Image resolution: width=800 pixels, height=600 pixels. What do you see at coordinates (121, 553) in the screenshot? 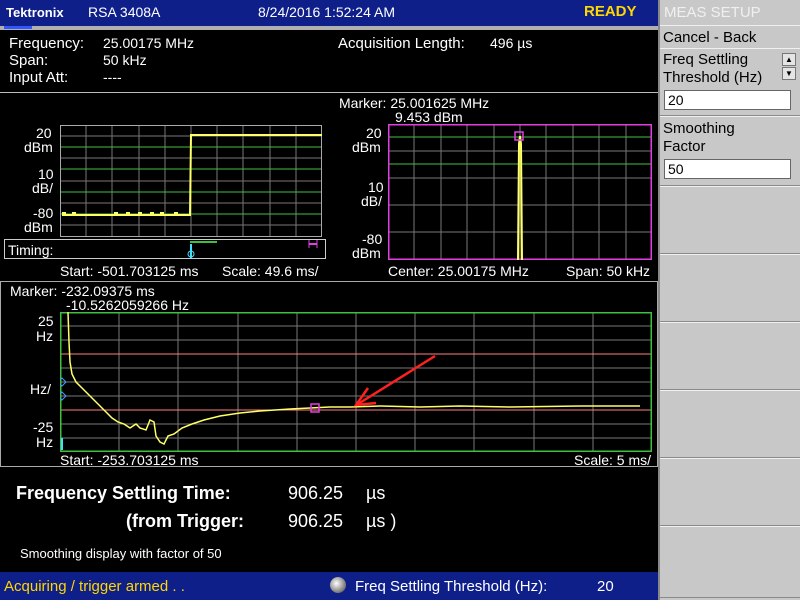
I see `smoothing-note: Smoothing display with factor of 50` at bounding box center [121, 553].